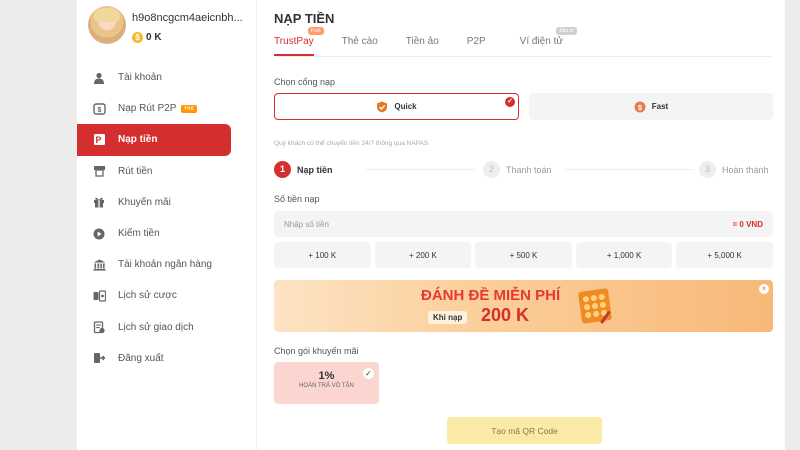 Image resolution: width=800 pixels, height=450 pixels. I want to click on p2p-icon: $, so click(99, 109).